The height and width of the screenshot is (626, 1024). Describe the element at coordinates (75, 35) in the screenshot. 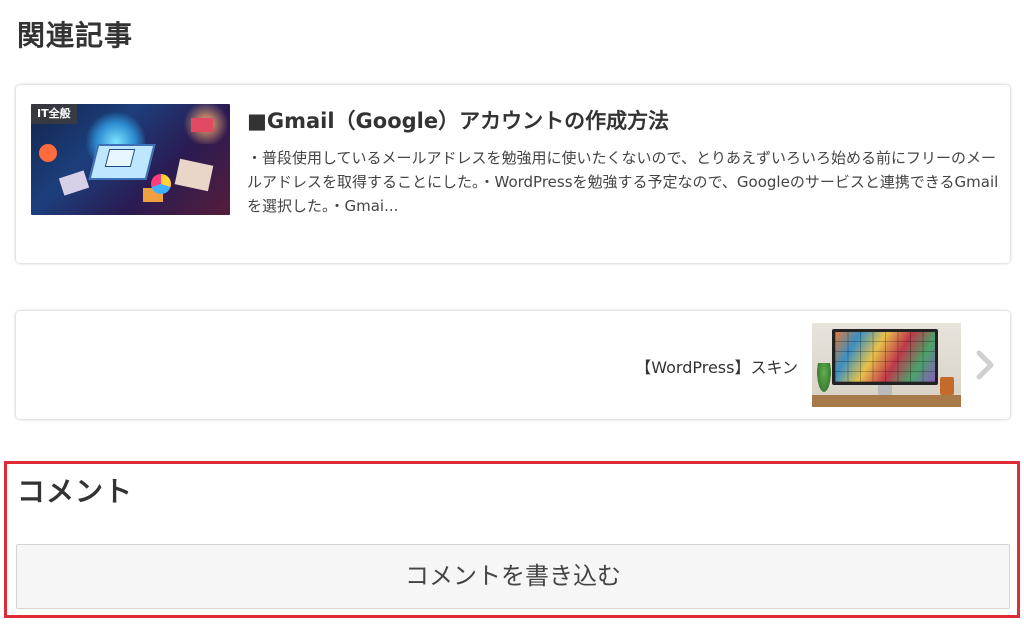

I see `related-articles-heading: 関連記事` at that location.